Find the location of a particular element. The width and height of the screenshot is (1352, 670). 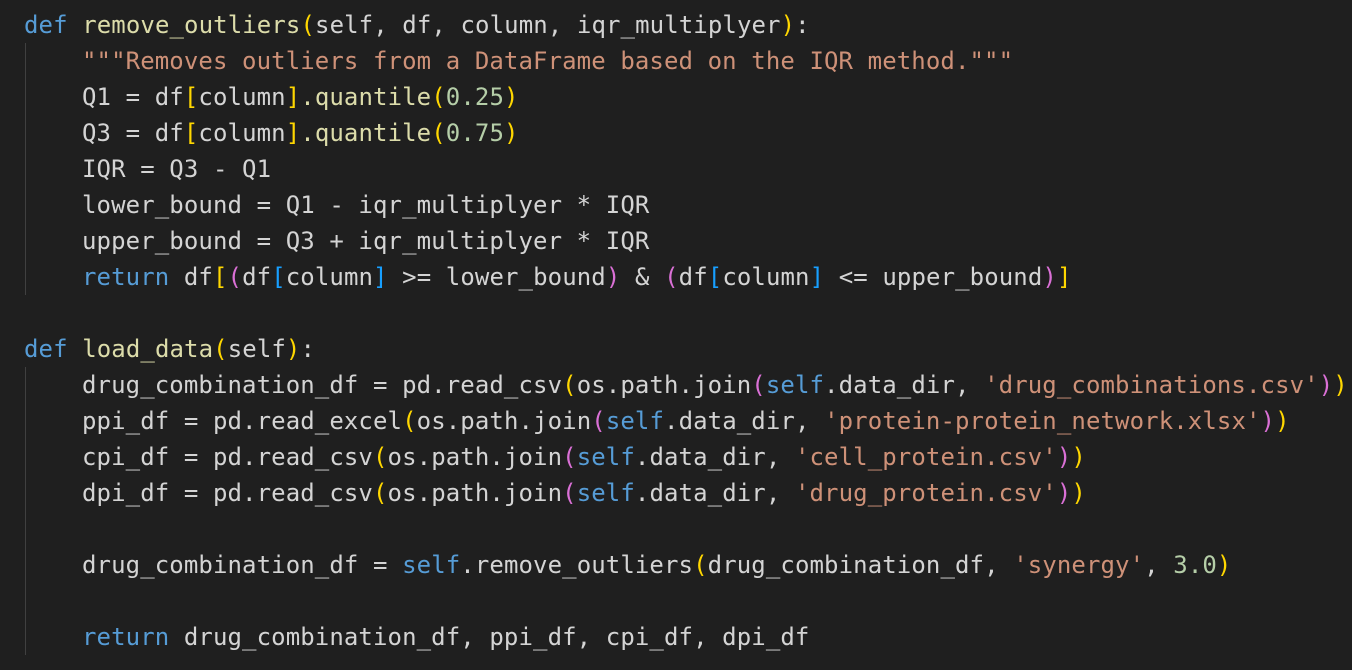

code-token: >= lower_bound is located at coordinates (496, 277).